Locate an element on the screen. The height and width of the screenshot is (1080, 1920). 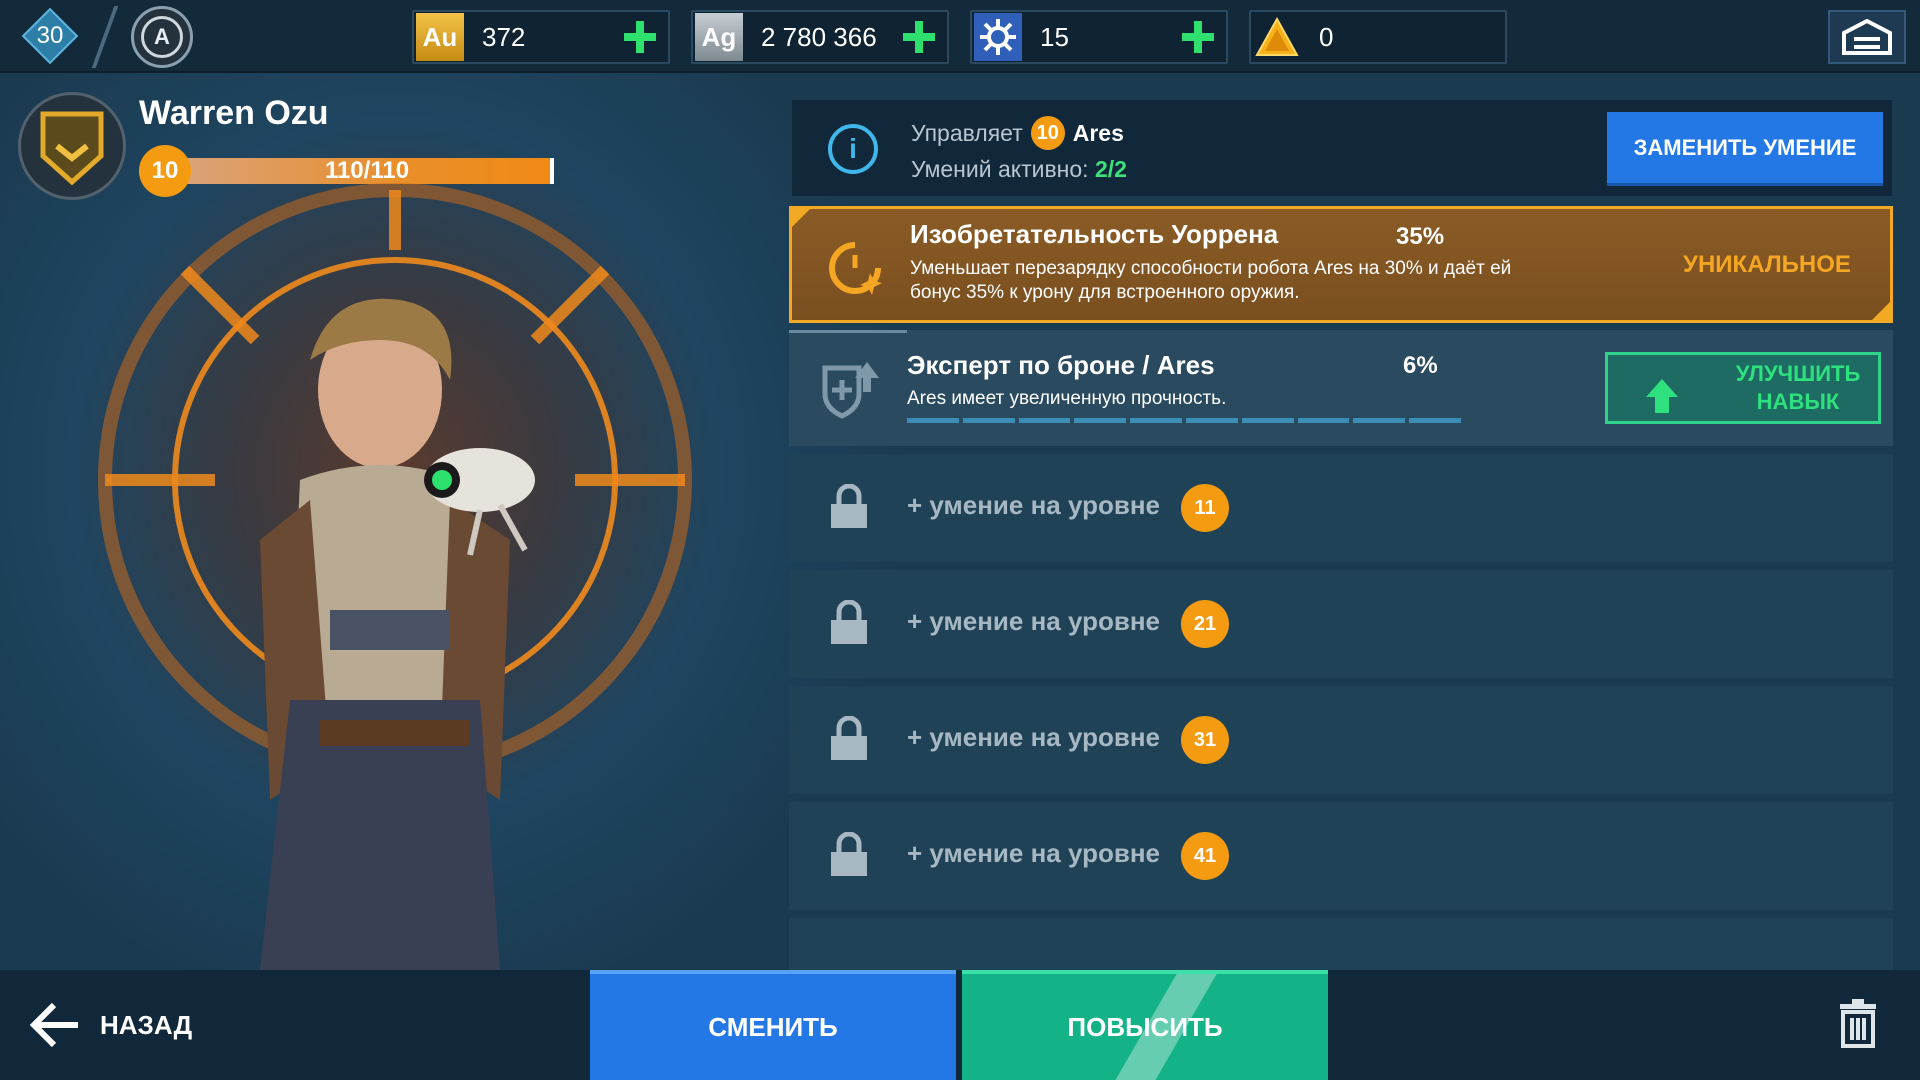
gold-icon: Au is located at coordinates (440, 37).